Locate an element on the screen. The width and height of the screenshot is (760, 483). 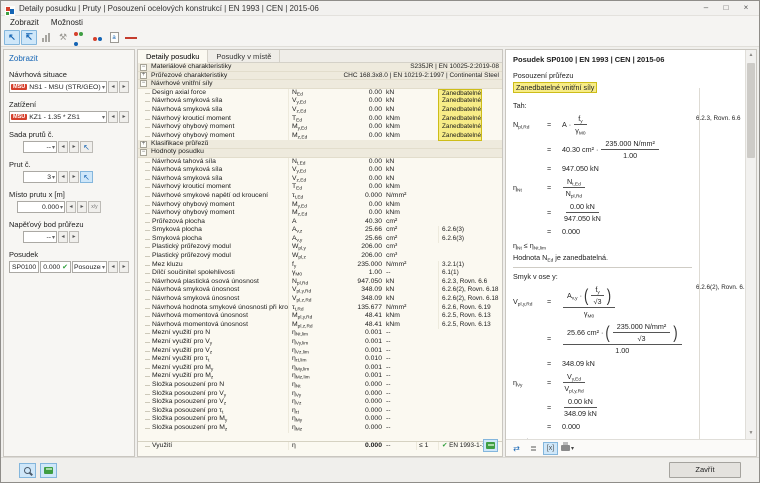
menu-zobrazit: Zobrazit is located at coordinates (24, 22).